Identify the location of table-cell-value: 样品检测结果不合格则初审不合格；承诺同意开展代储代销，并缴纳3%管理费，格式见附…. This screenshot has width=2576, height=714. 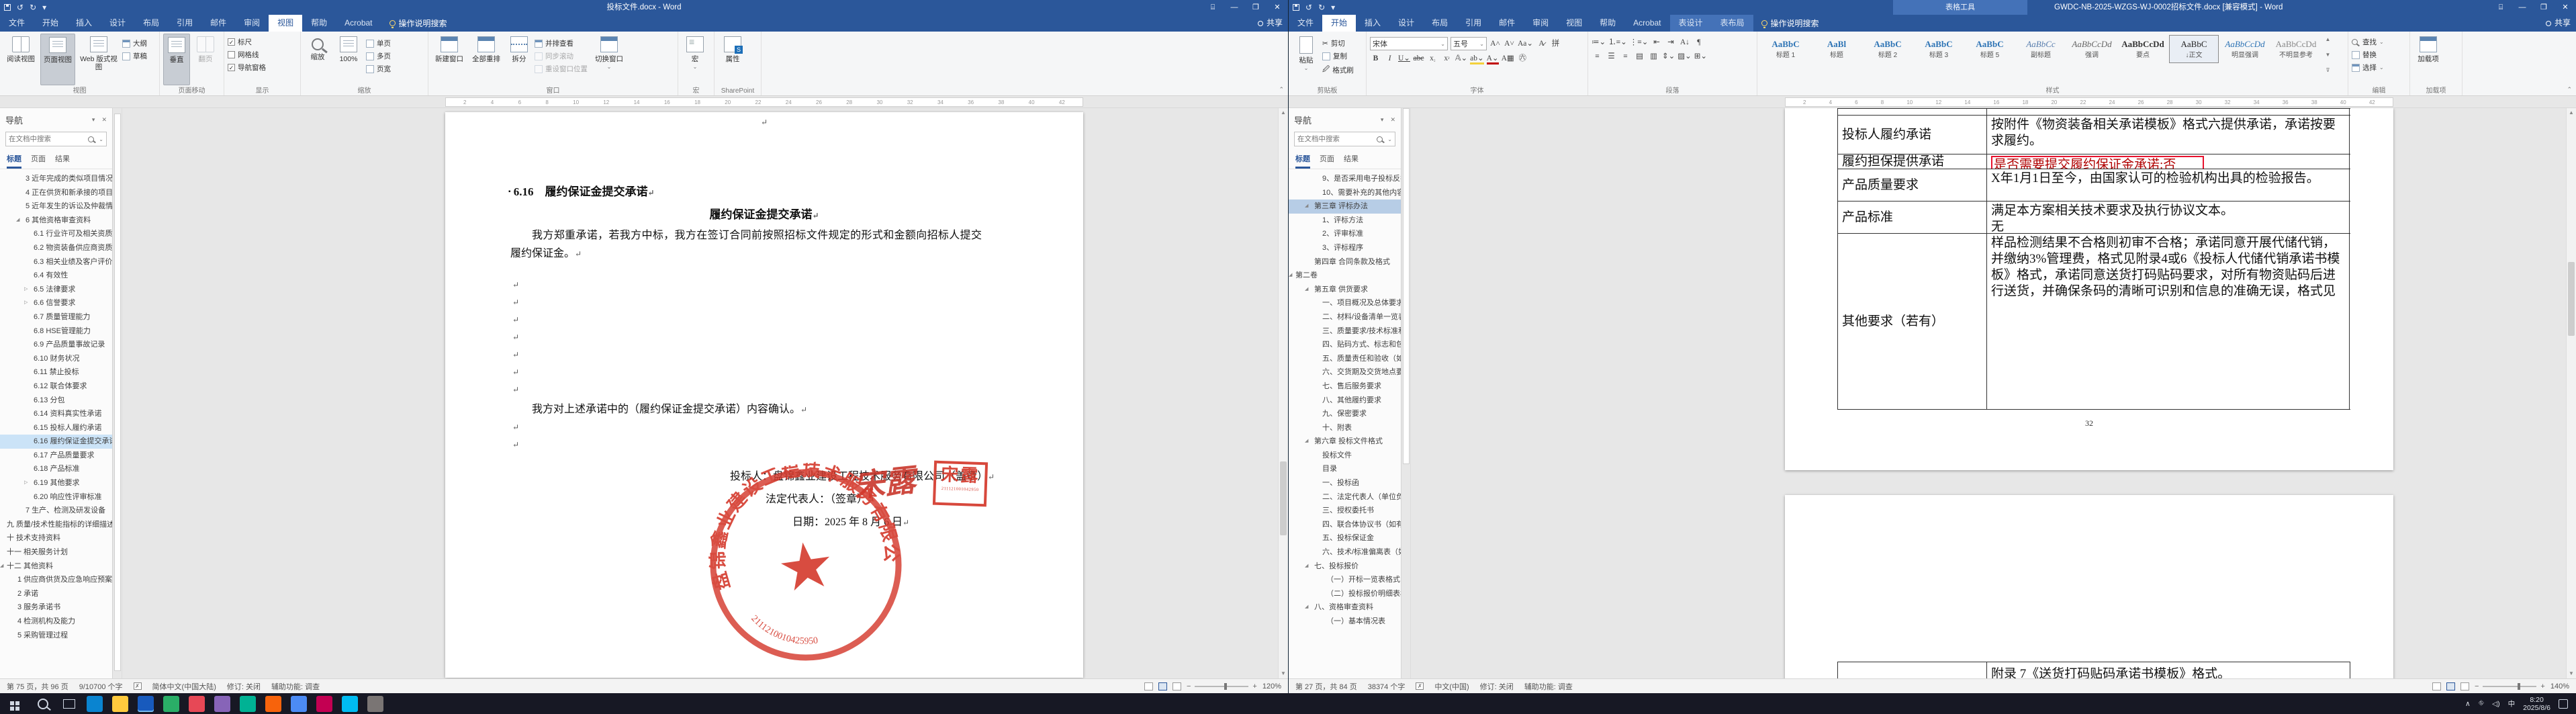
(2168, 321).